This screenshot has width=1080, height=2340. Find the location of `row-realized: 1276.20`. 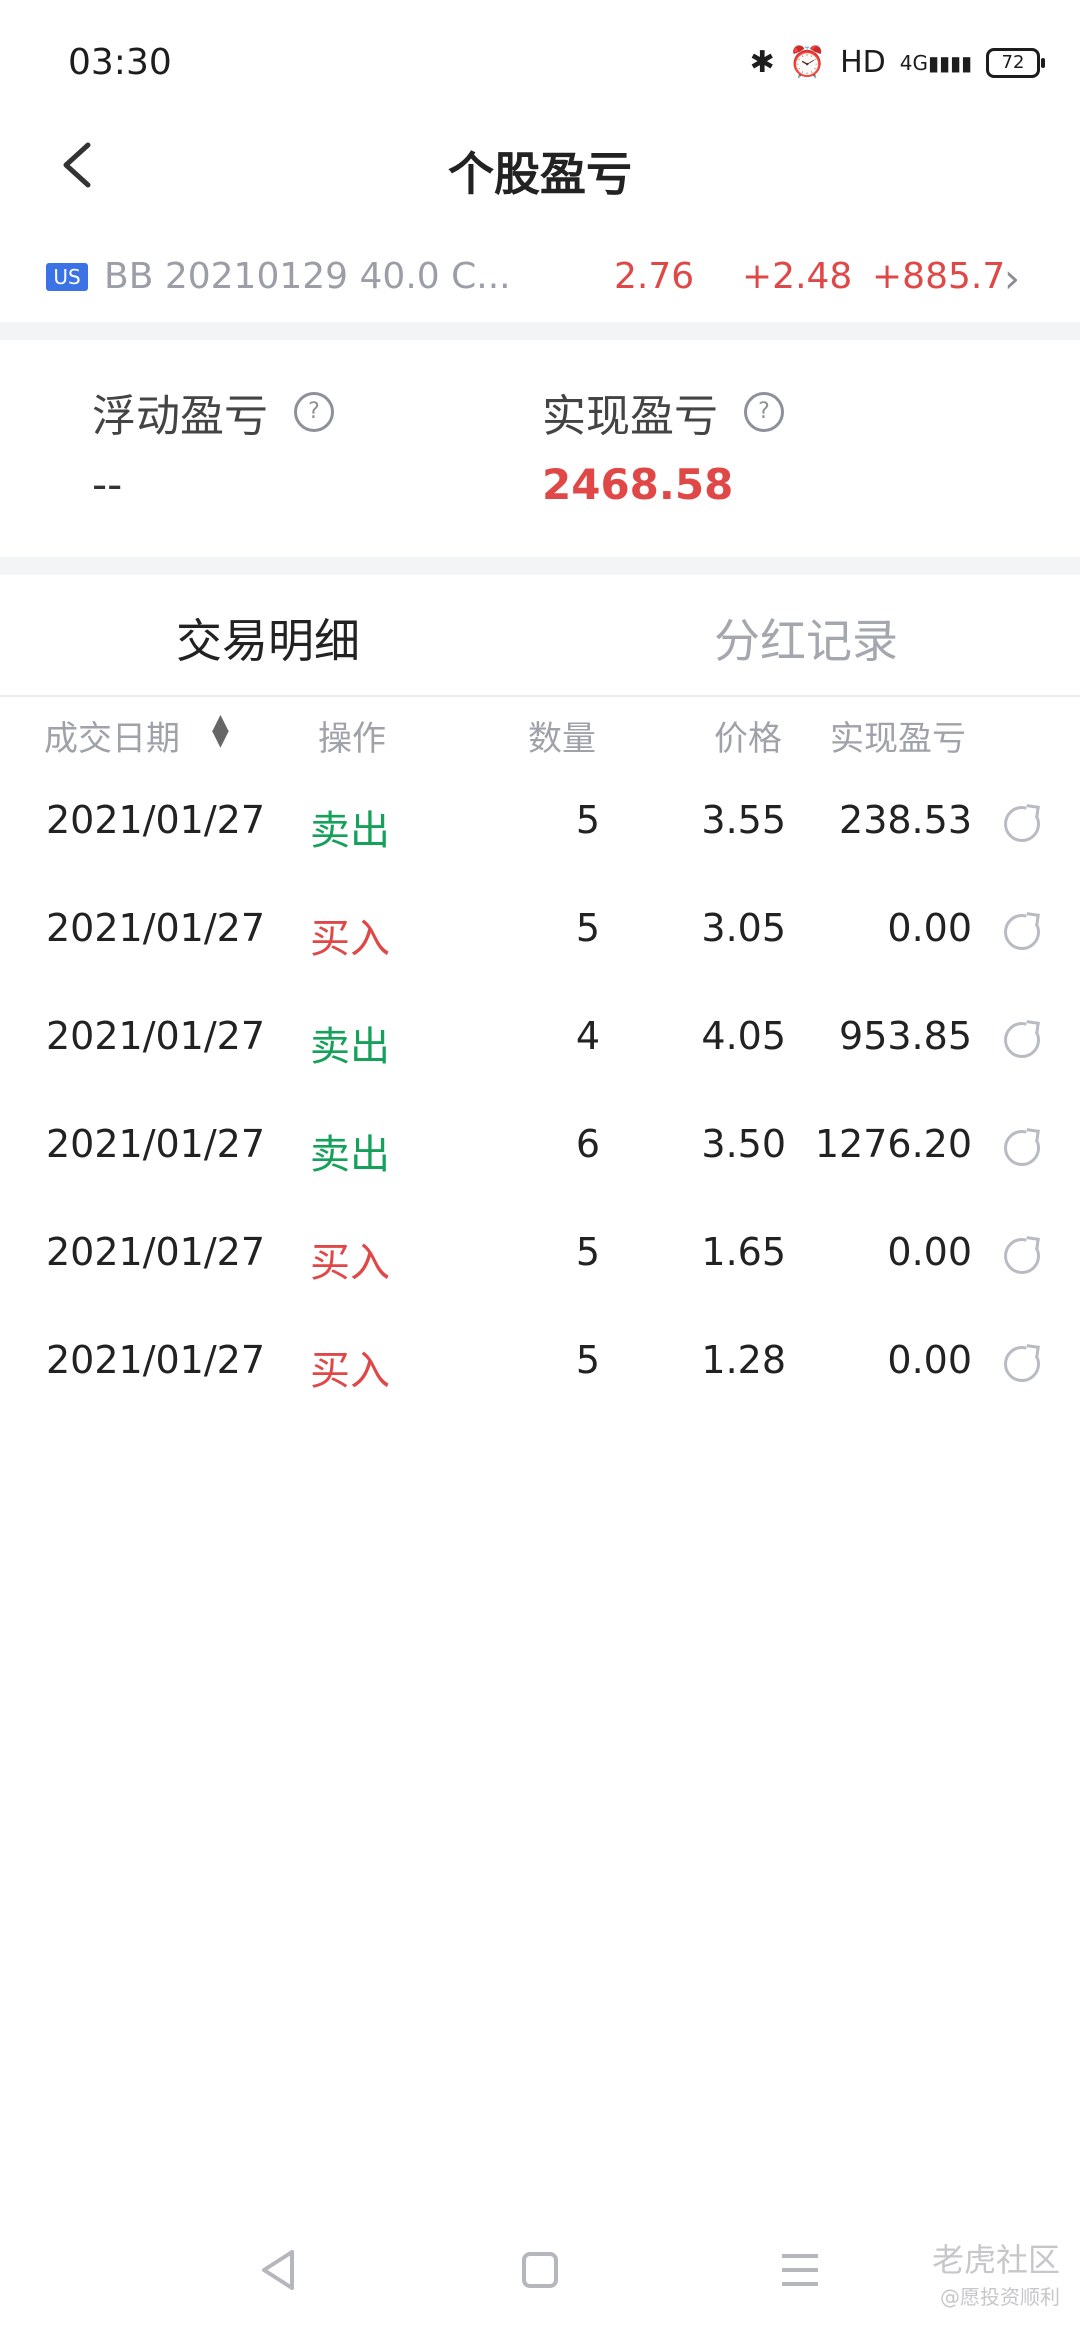

row-realized: 1276.20 is located at coordinates (893, 1144).